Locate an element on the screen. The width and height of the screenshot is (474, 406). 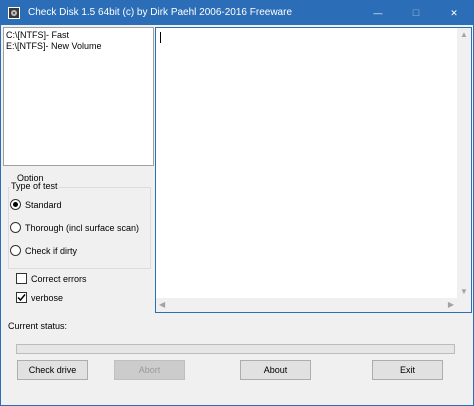
checkbox-correct-errors-box is located at coordinates (21, 278).